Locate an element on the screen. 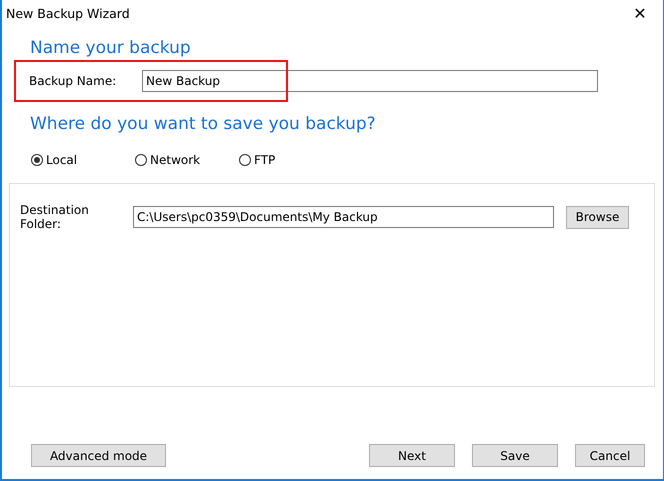  section-heading: Name your backup is located at coordinates (111, 48).